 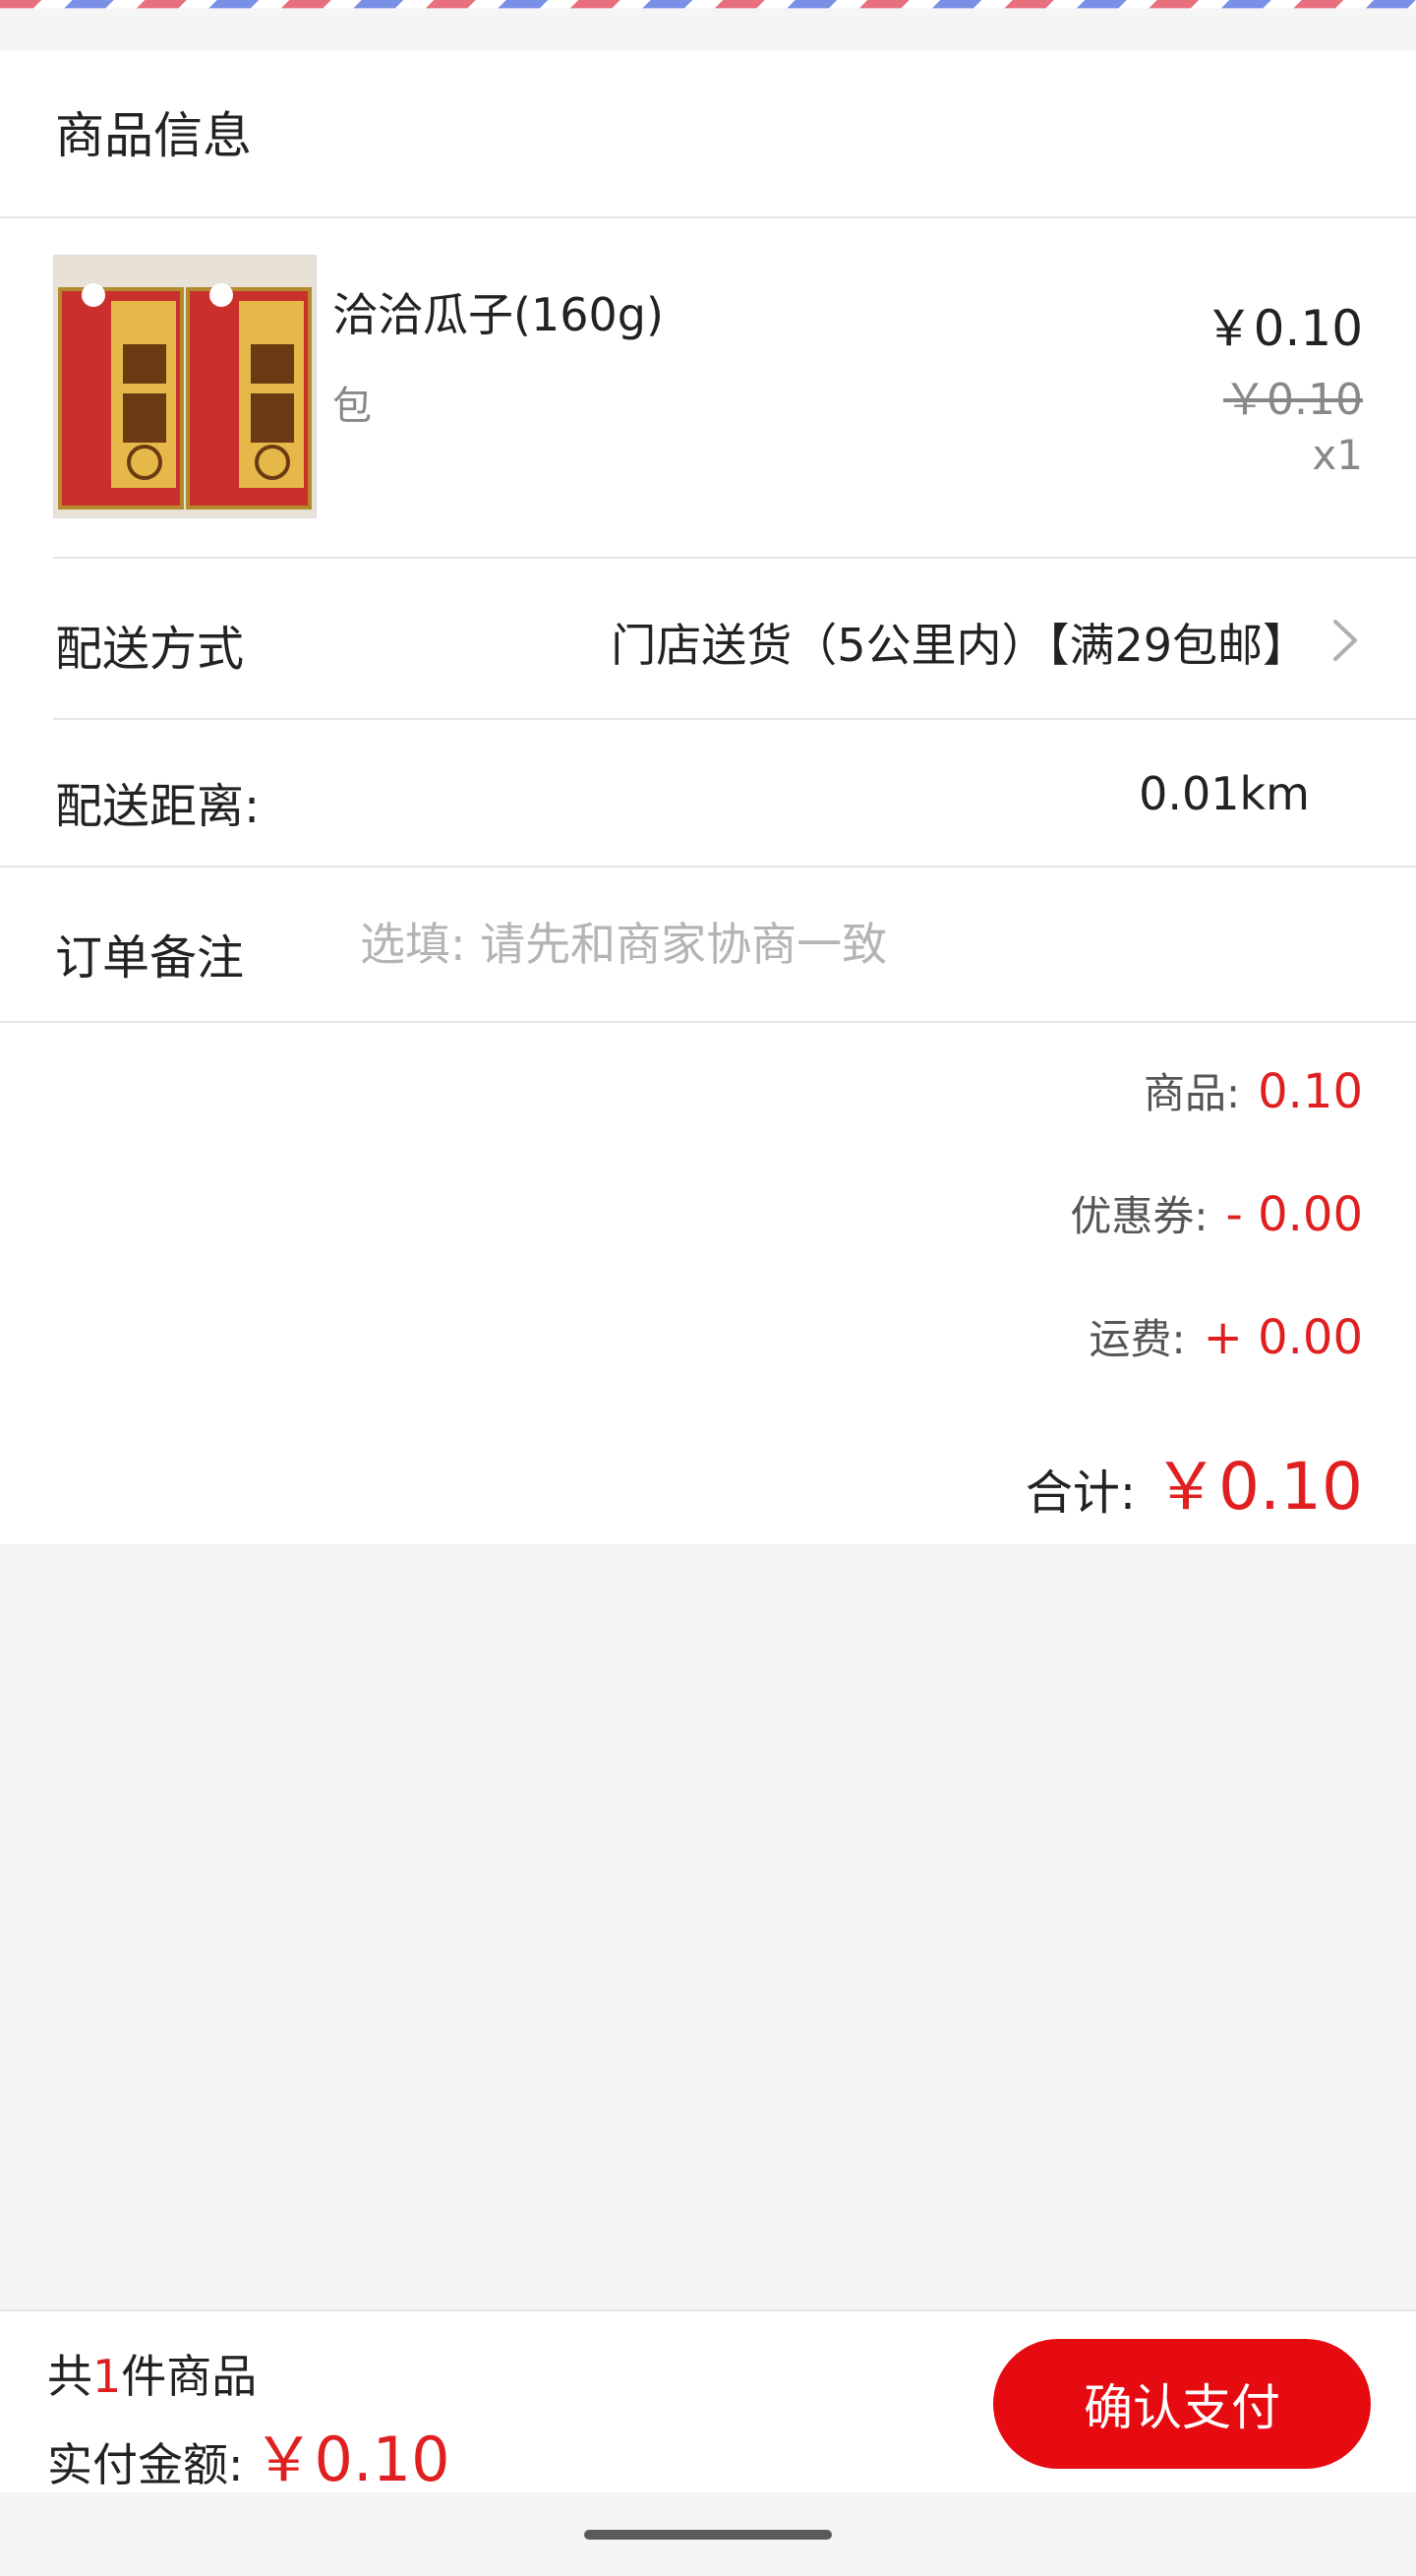 What do you see at coordinates (1216, 1213) in the screenshot?
I see `summary-coupon: 优惠券: - 0.00` at bounding box center [1216, 1213].